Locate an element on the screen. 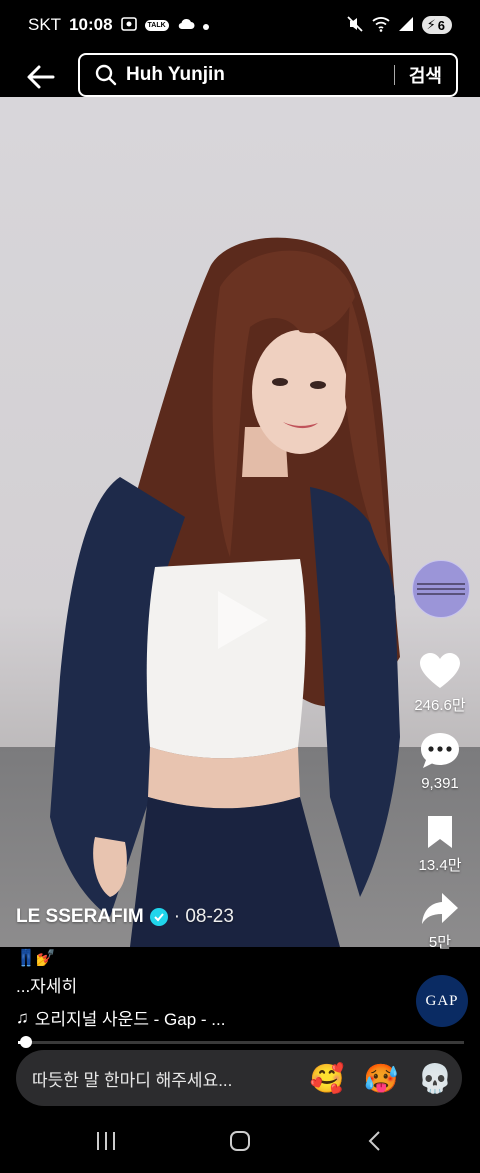  play-button is located at coordinates (242, 620).